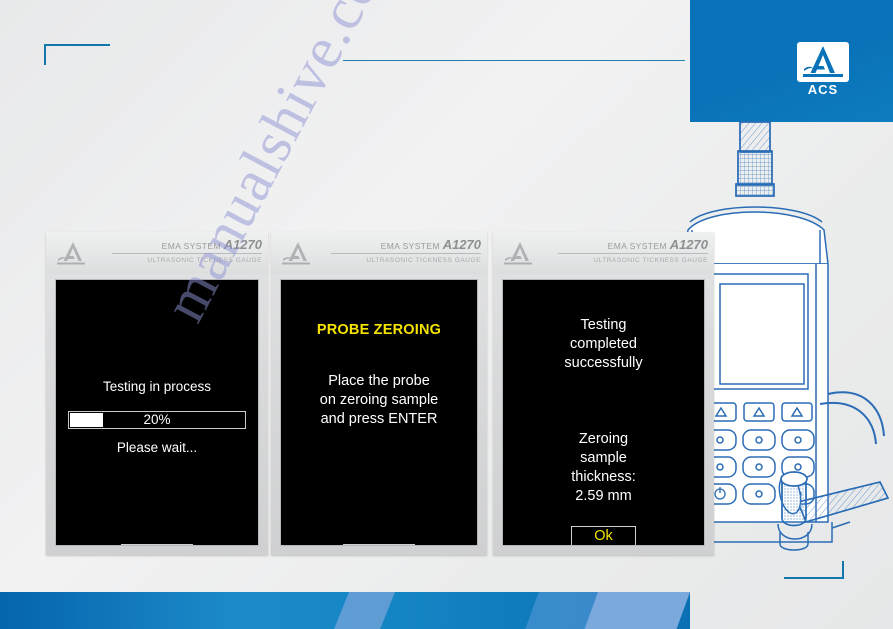 The image size is (893, 629). What do you see at coordinates (603, 325) in the screenshot?
I see `completion-line-1: Testing` at bounding box center [603, 325].